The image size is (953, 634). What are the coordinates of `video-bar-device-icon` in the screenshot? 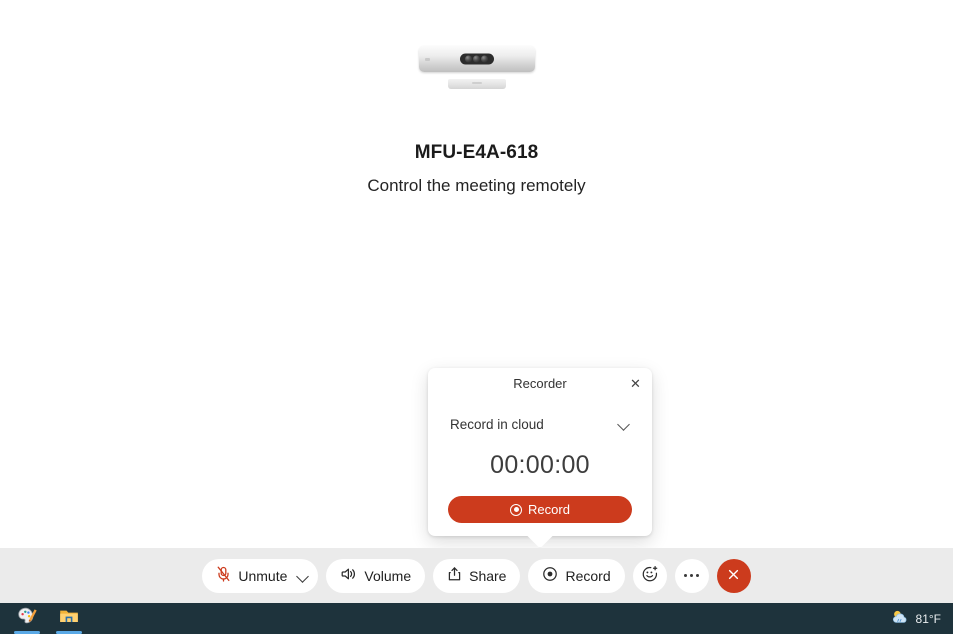 It's located at (476, 59).